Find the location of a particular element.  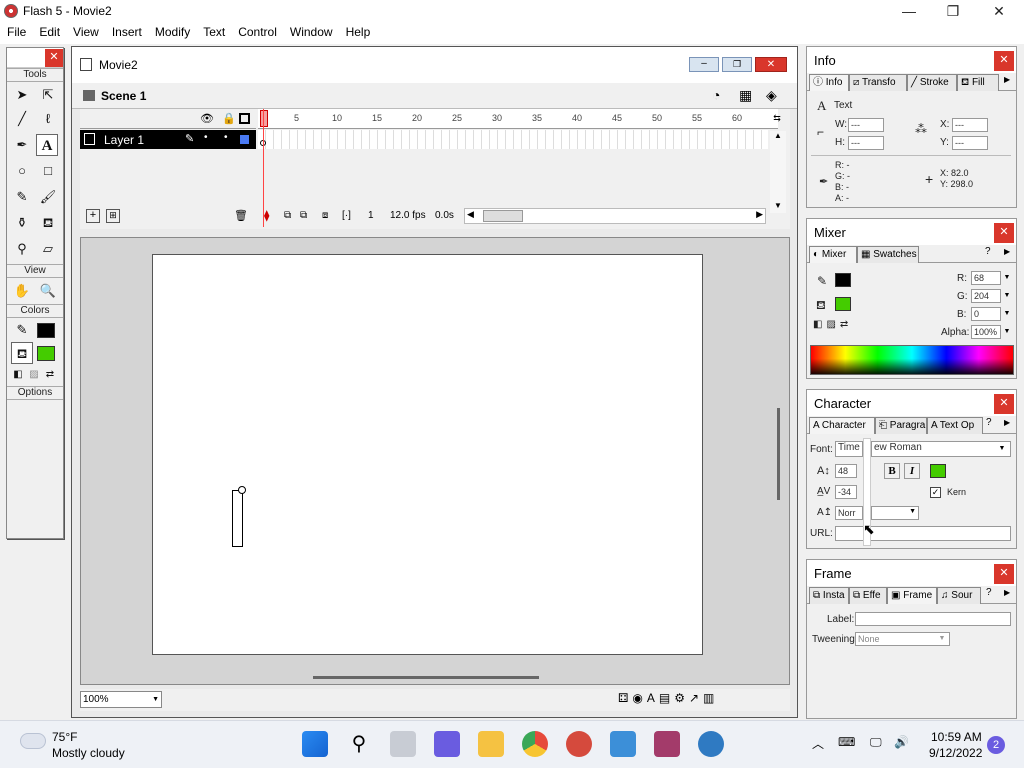

tab-info: ⓘ Info is located at coordinates (829, 82).